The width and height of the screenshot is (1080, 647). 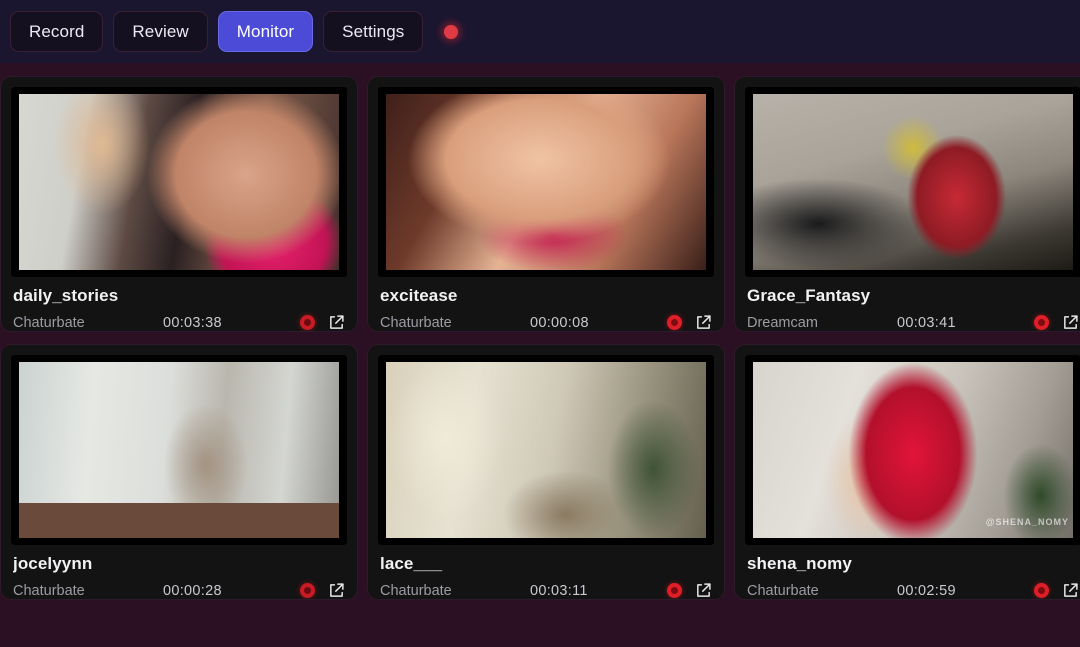 What do you see at coordinates (546, 572) in the screenshot?
I see `stream-card-meta: lace___ Chaturbate 00:03:11` at bounding box center [546, 572].